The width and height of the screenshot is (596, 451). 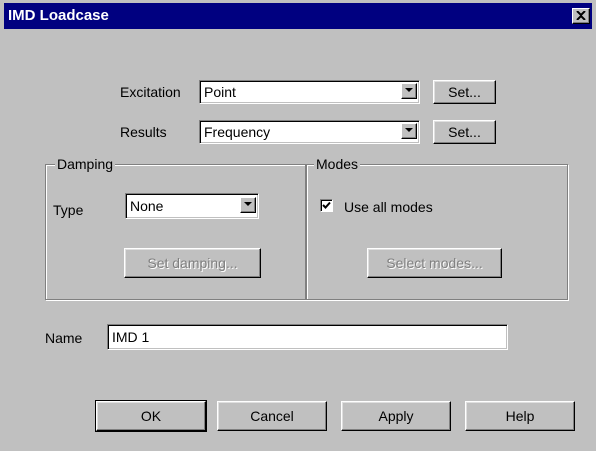 I want to click on help-label: Help, so click(x=520, y=416).